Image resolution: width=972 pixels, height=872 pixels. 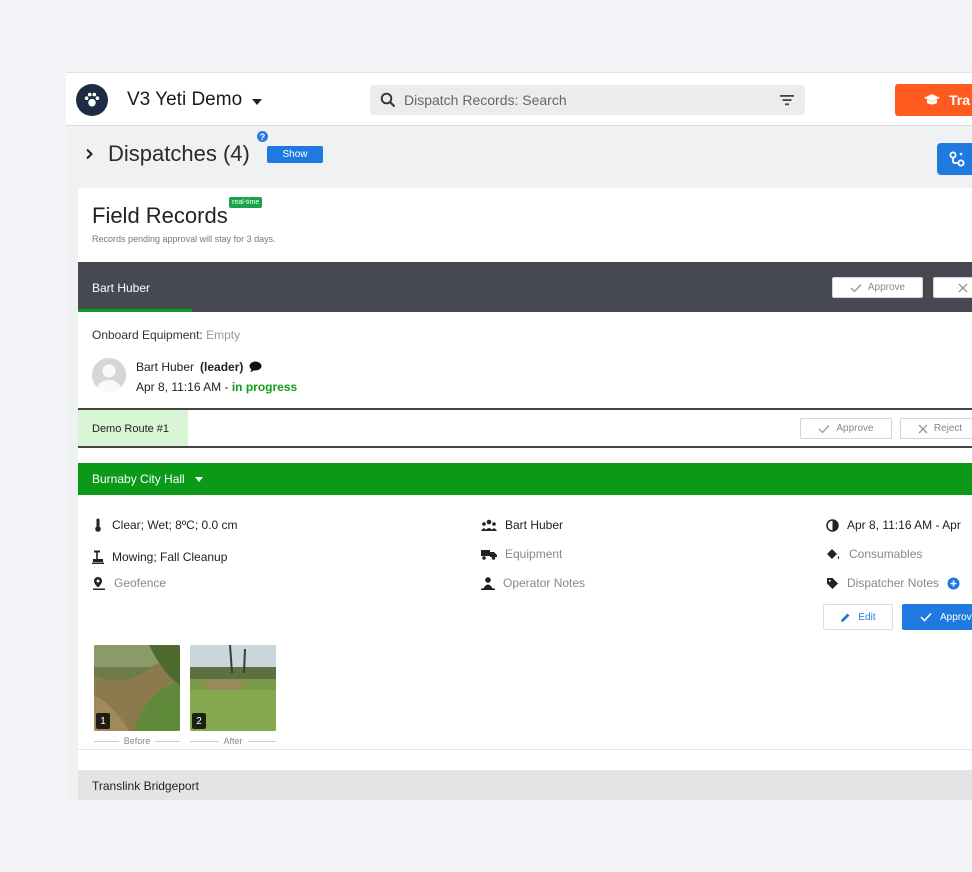 What do you see at coordinates (138, 479) in the screenshot?
I see `site-name: Burnaby City Hall` at bounding box center [138, 479].